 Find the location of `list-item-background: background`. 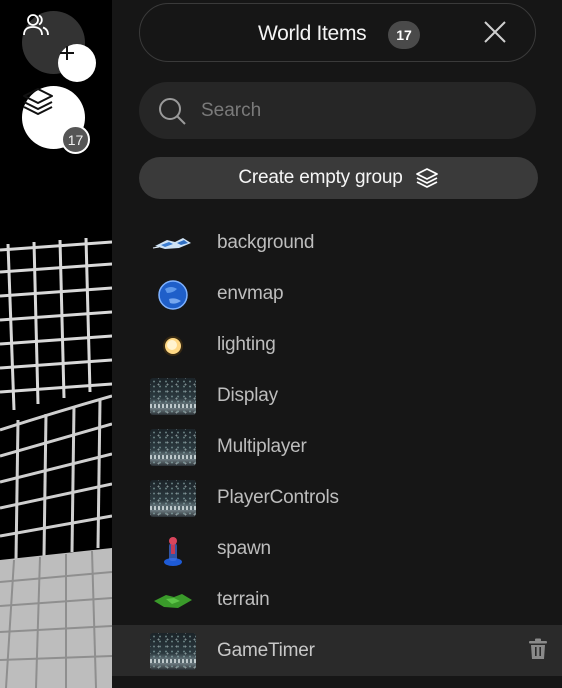

list-item-background: background is located at coordinates (337, 242).